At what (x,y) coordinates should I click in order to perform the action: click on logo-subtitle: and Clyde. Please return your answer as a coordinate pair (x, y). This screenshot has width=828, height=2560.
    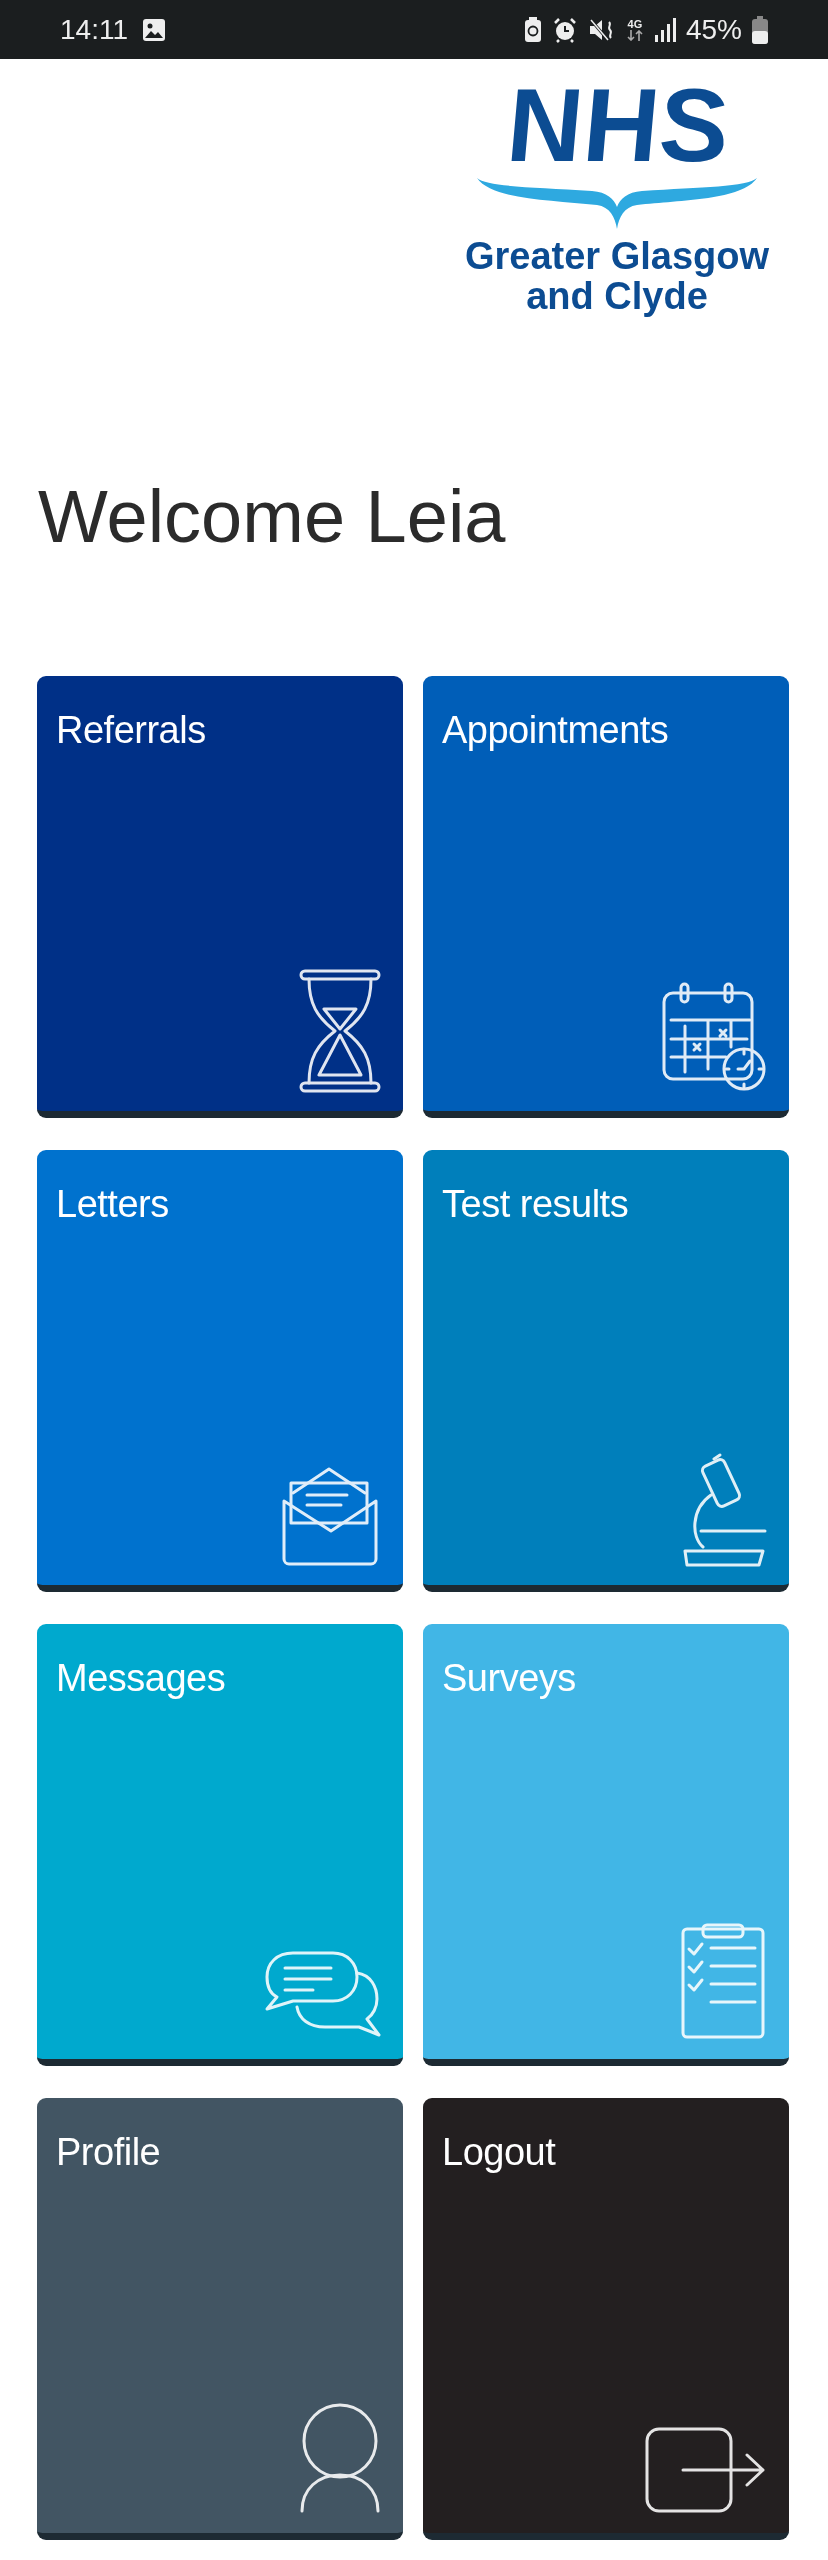
    Looking at the image, I should click on (616, 296).